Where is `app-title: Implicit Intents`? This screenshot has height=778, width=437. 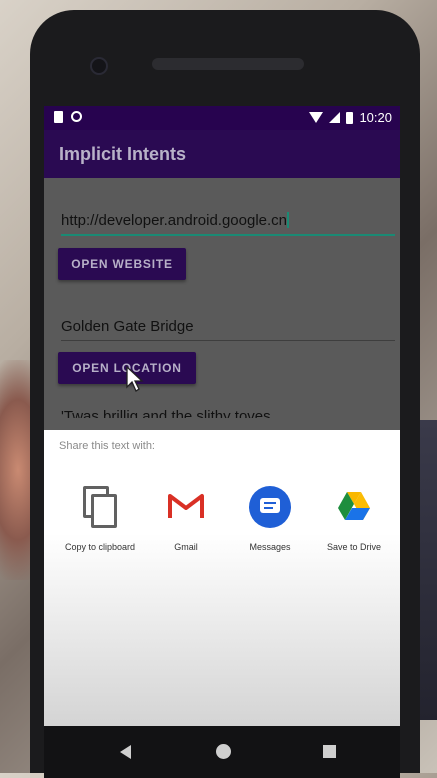
app-title: Implicit Intents is located at coordinates (123, 154).